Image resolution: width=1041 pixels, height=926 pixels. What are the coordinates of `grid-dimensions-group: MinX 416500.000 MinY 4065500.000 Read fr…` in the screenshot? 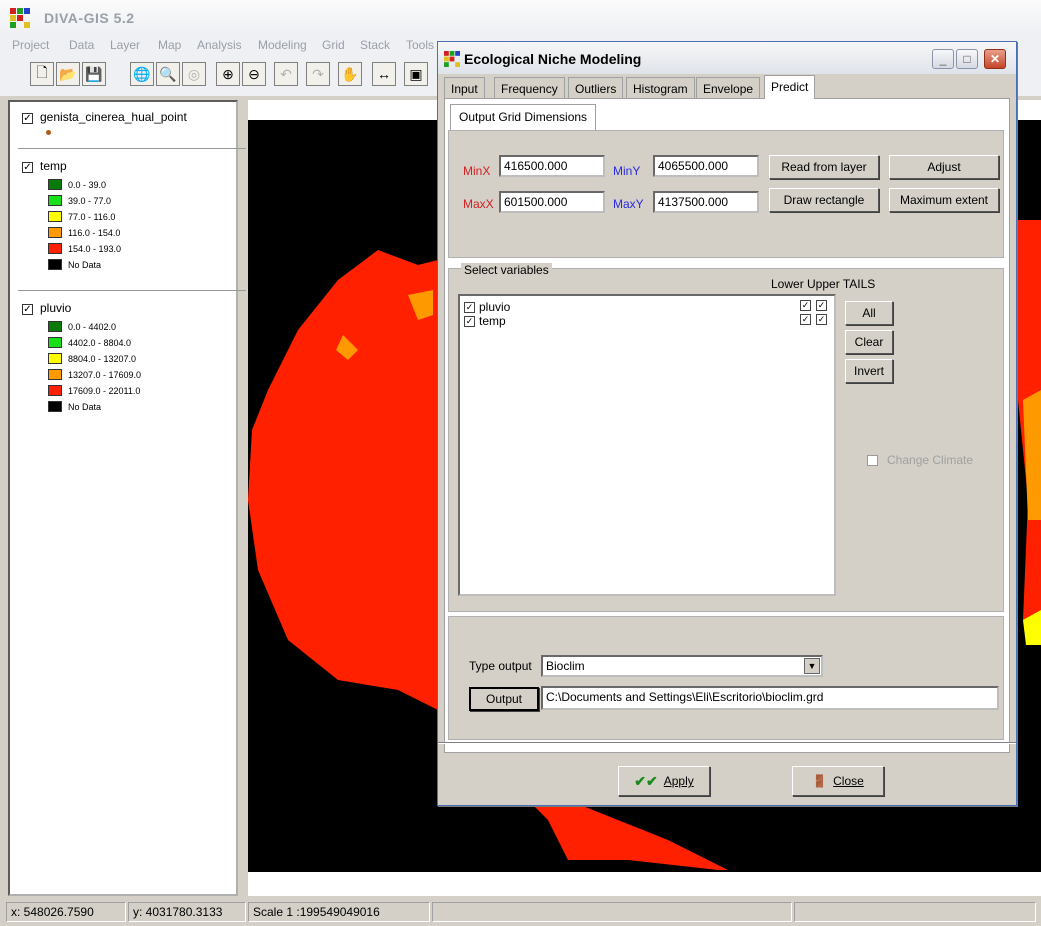 It's located at (726, 194).